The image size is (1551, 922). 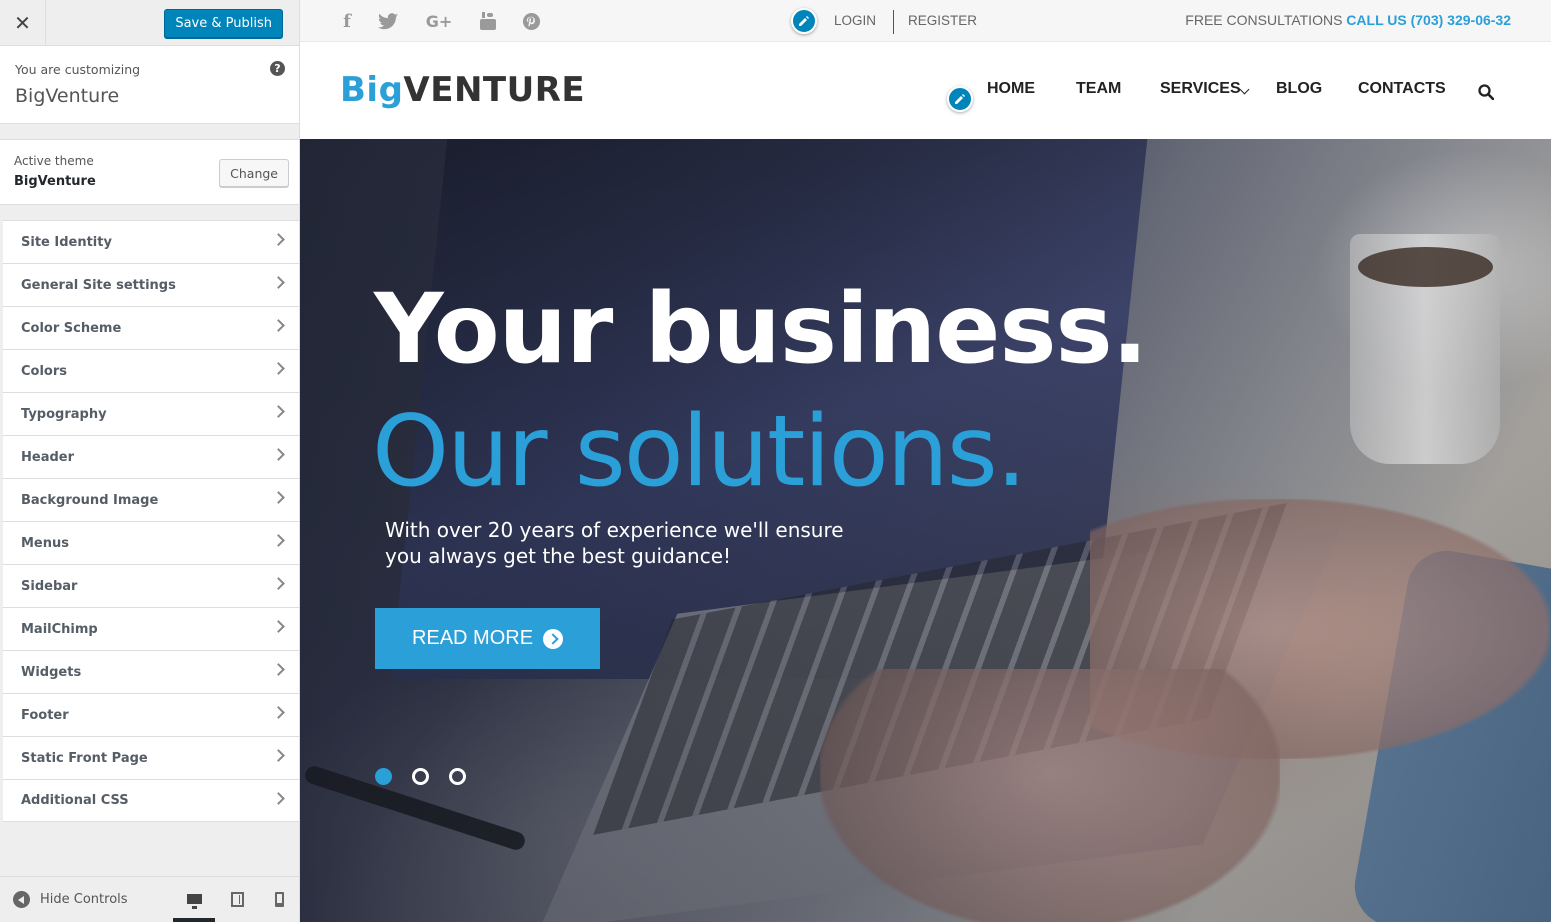 I want to click on chevron-down-icon, so click(x=1244, y=89).